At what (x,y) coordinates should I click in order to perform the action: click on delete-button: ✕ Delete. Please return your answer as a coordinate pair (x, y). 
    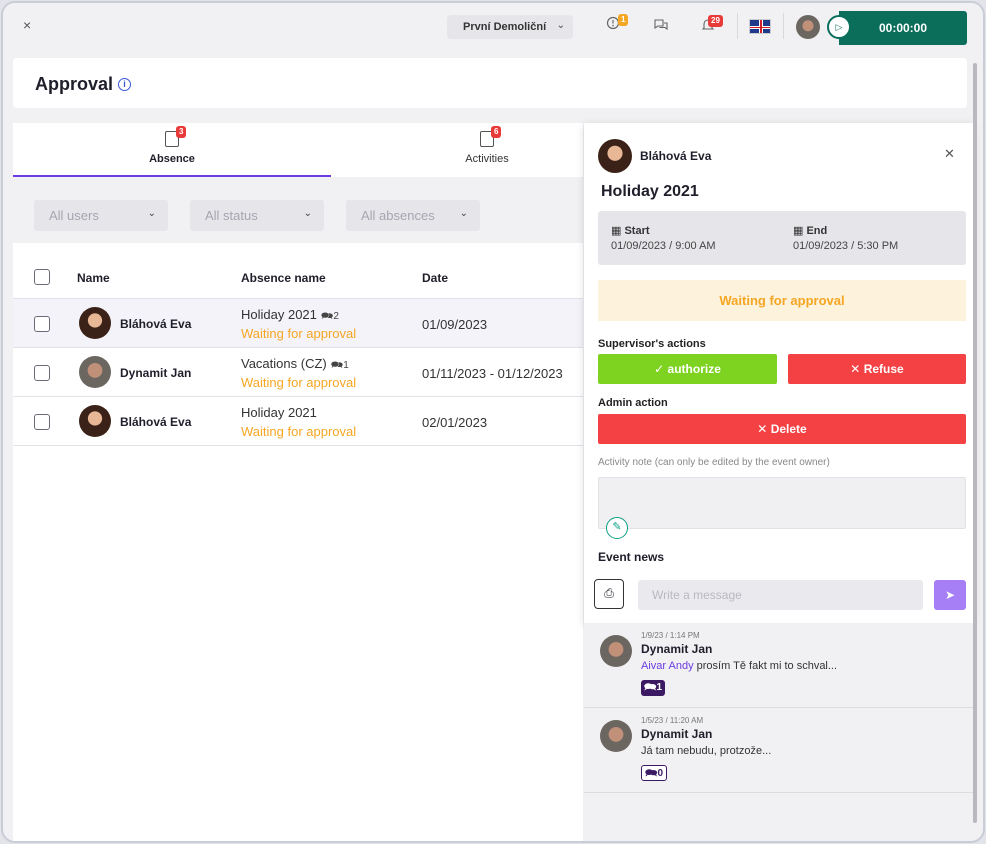
    Looking at the image, I should click on (782, 429).